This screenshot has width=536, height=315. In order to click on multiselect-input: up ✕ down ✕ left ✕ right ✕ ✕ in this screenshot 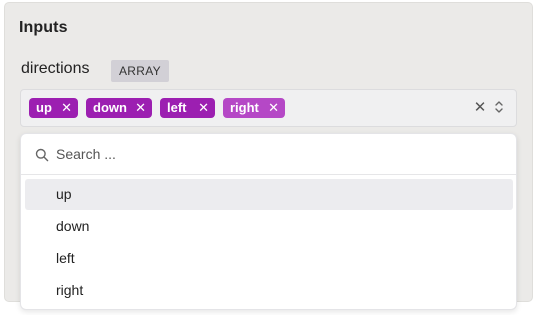, I will do `click(268, 108)`.